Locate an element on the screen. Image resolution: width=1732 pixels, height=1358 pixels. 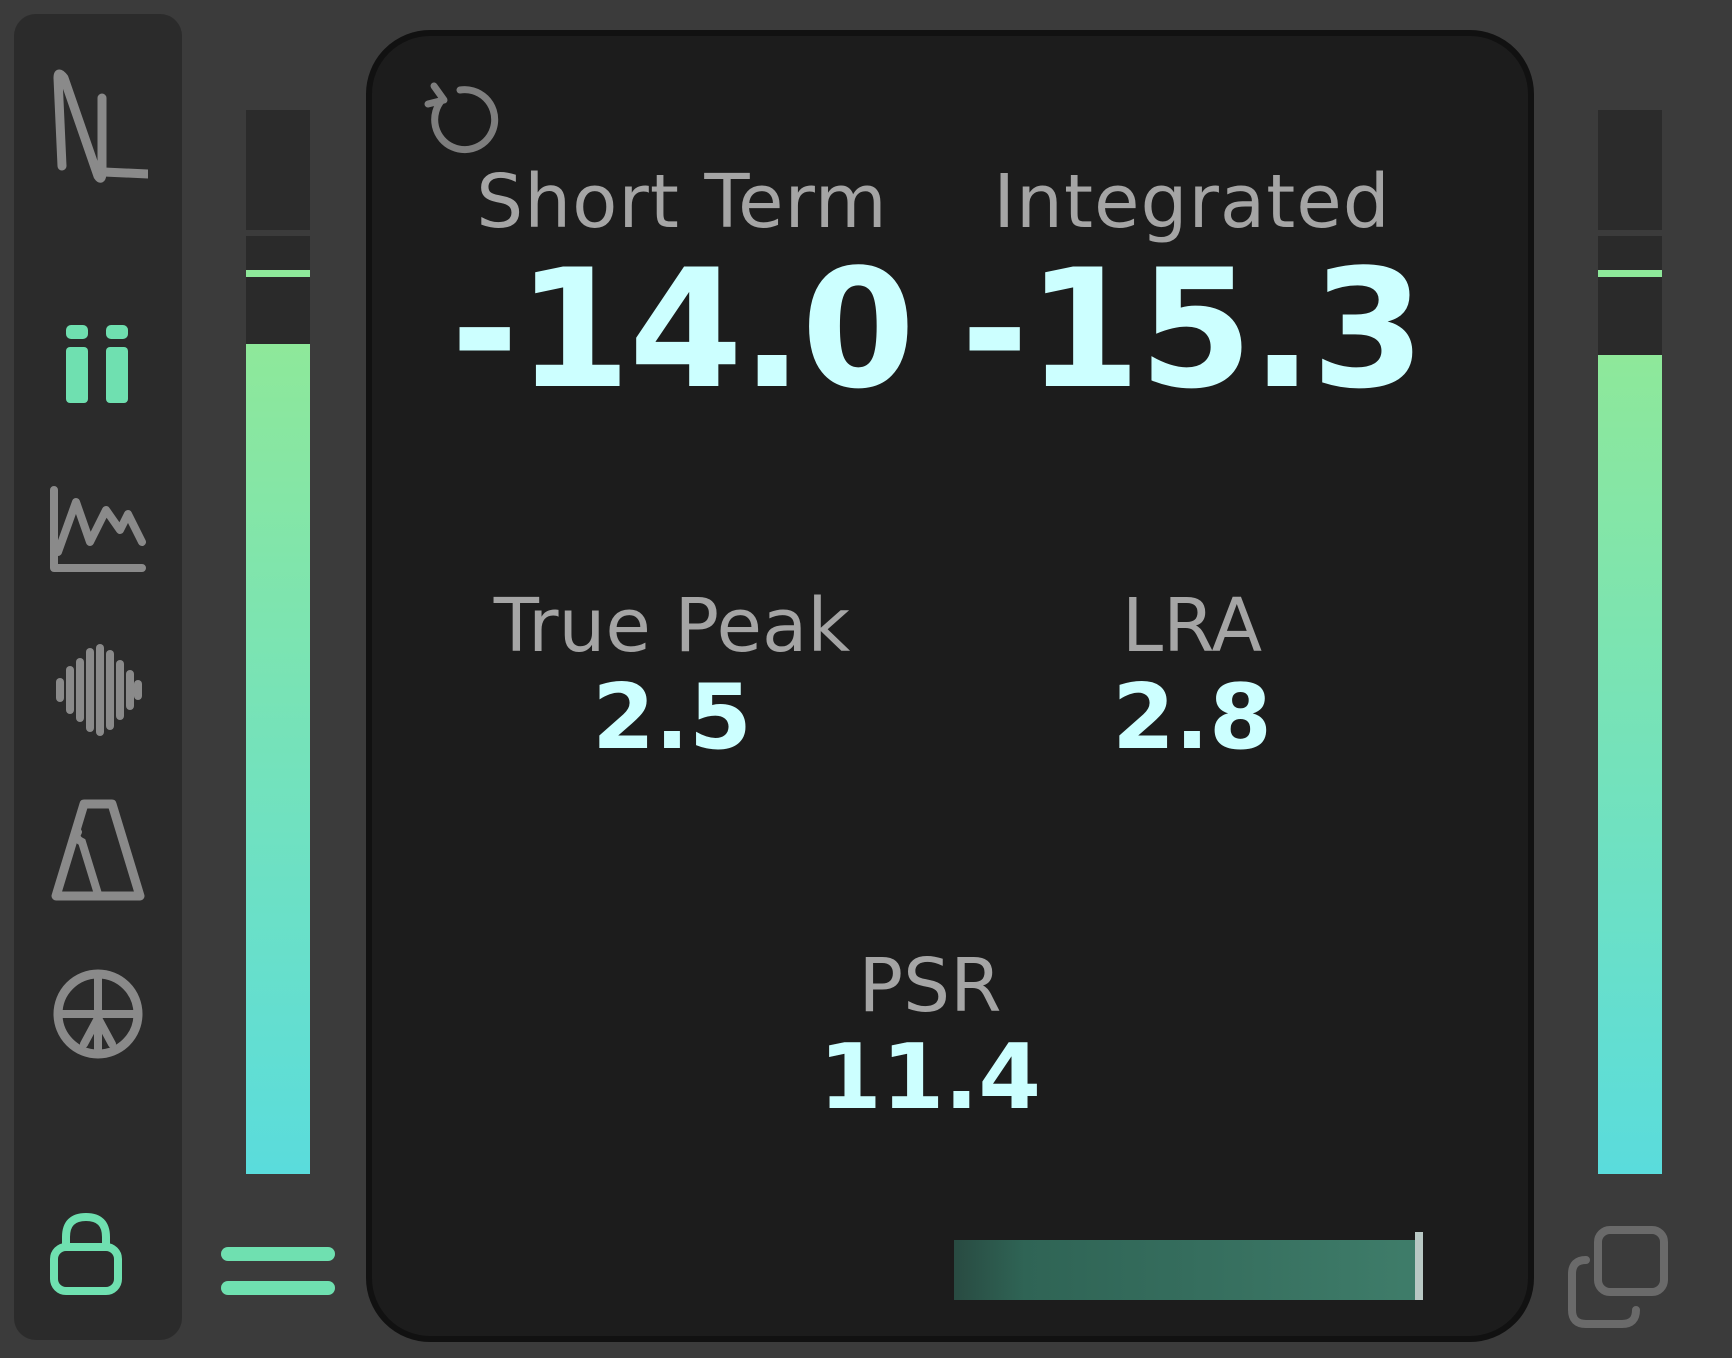
sidebar-item-logo is located at coordinates (98, 118).